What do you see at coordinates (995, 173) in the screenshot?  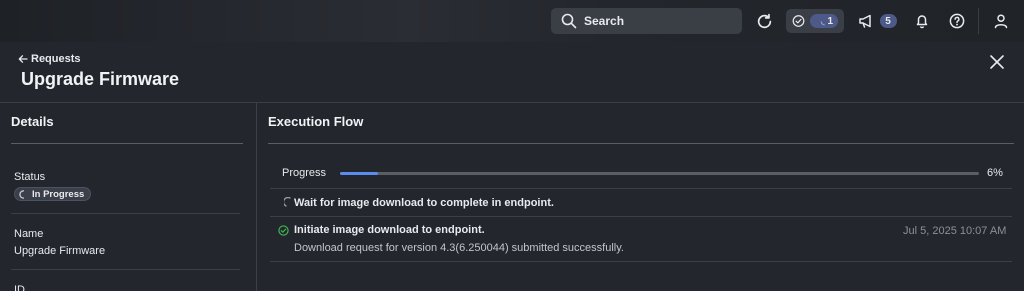 I see `progress-percent: 6%` at bounding box center [995, 173].